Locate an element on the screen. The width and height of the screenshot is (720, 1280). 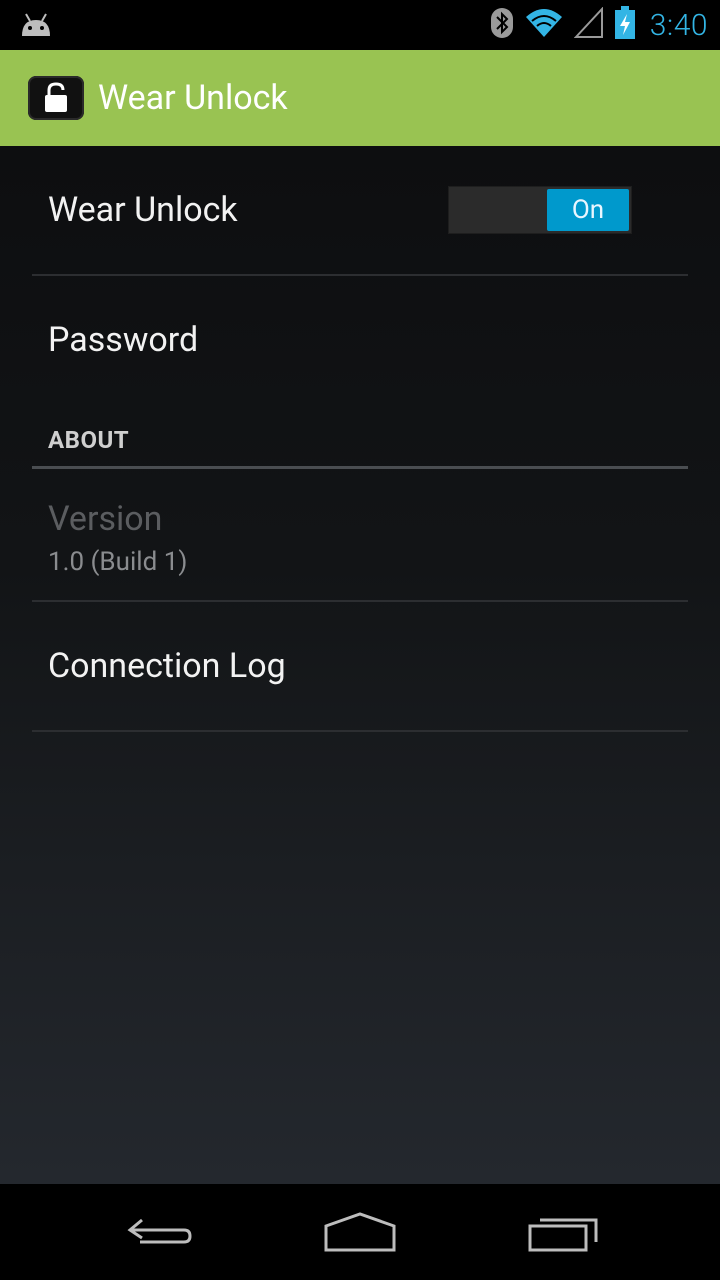
wear-unlock-switch: On is located at coordinates (540, 210).